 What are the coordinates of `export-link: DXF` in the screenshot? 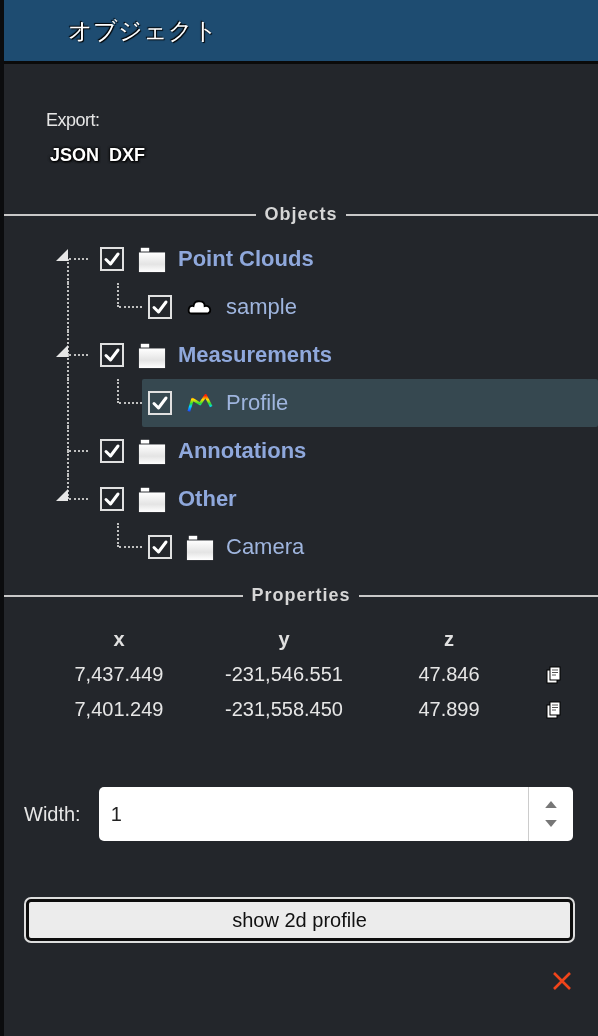 It's located at (127, 155).